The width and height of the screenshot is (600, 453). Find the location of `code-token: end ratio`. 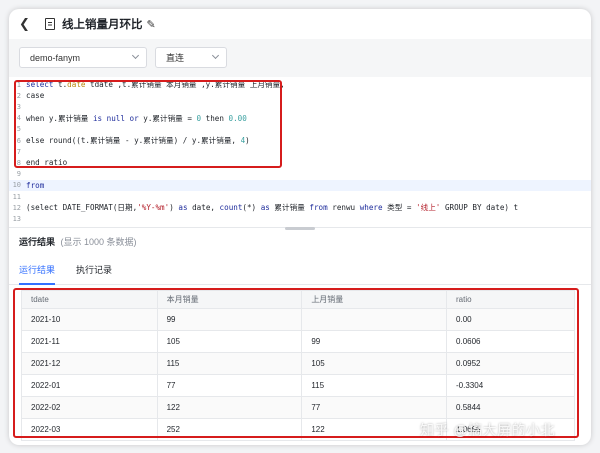

code-token: end ratio is located at coordinates (47, 163).